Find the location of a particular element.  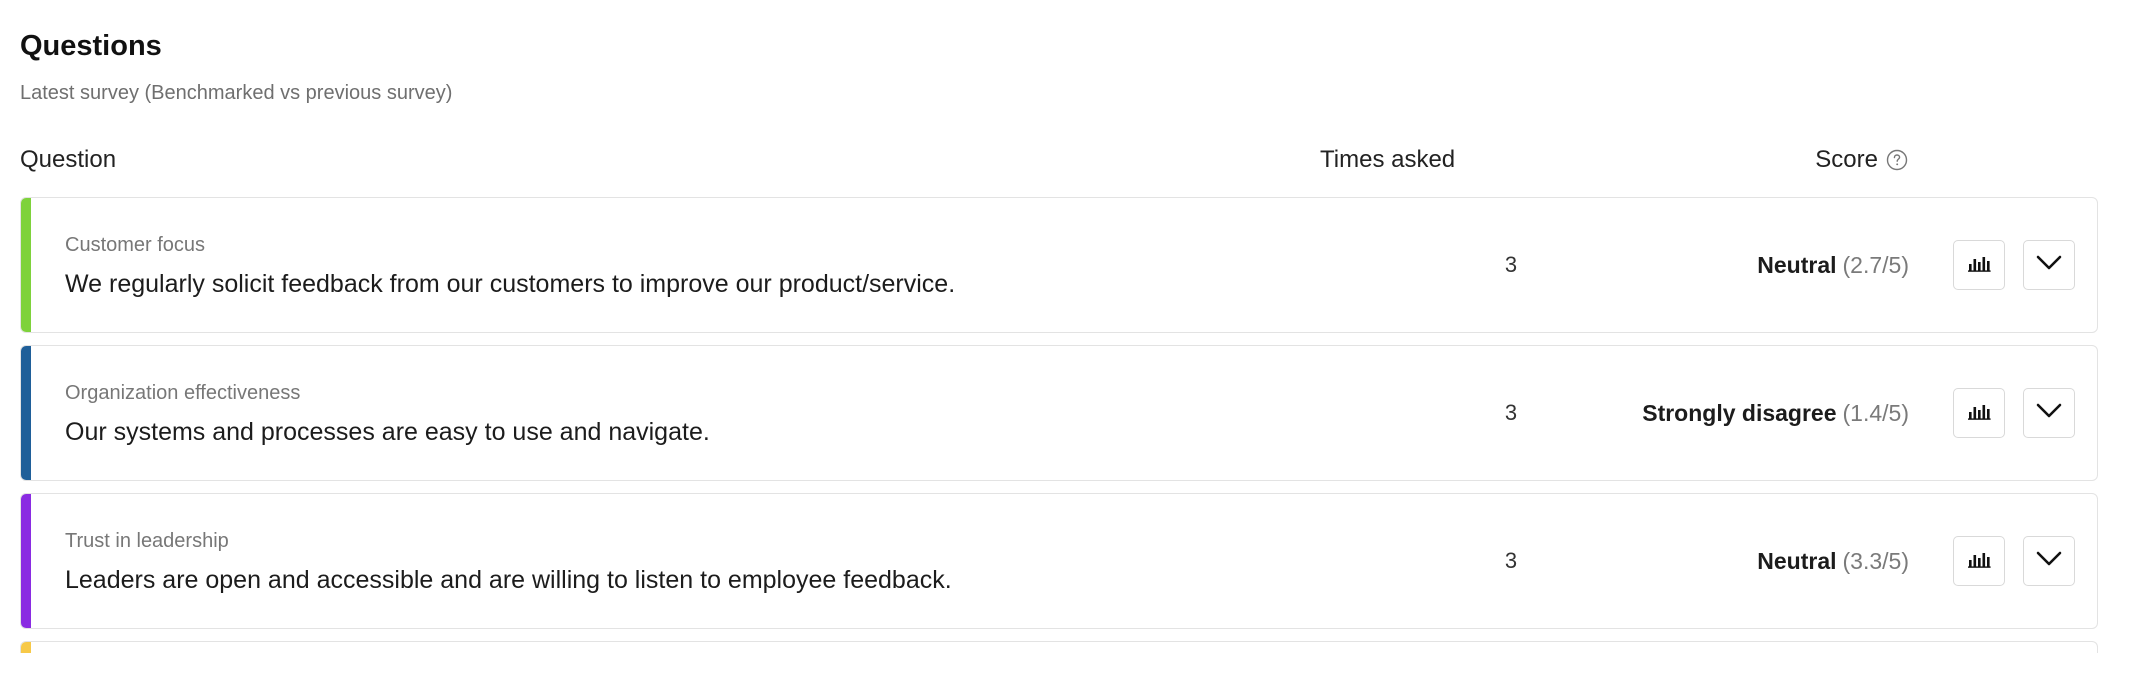

column-header-question: Question is located at coordinates (68, 159).